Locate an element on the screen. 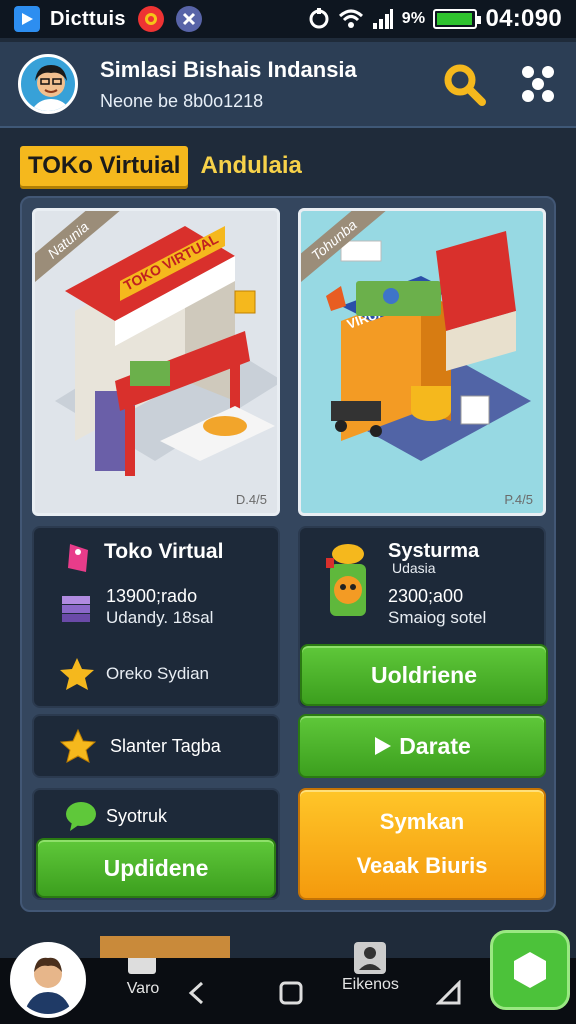 This screenshot has height=1024, width=576. back-icon is located at coordinates (197, 993).